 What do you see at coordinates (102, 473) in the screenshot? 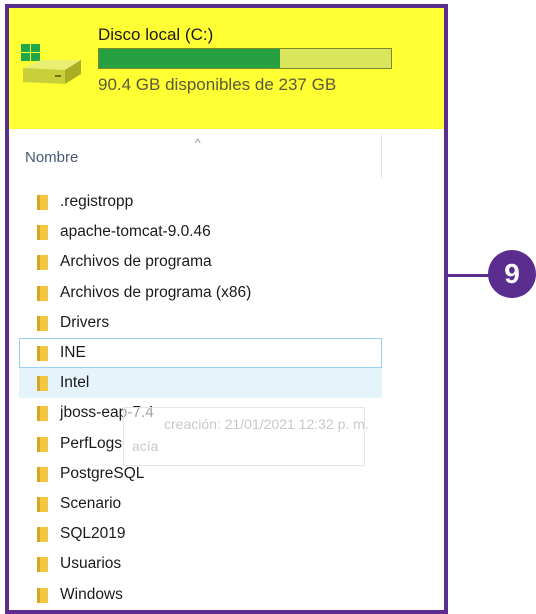
I see `file-name: PostgreSQL` at bounding box center [102, 473].